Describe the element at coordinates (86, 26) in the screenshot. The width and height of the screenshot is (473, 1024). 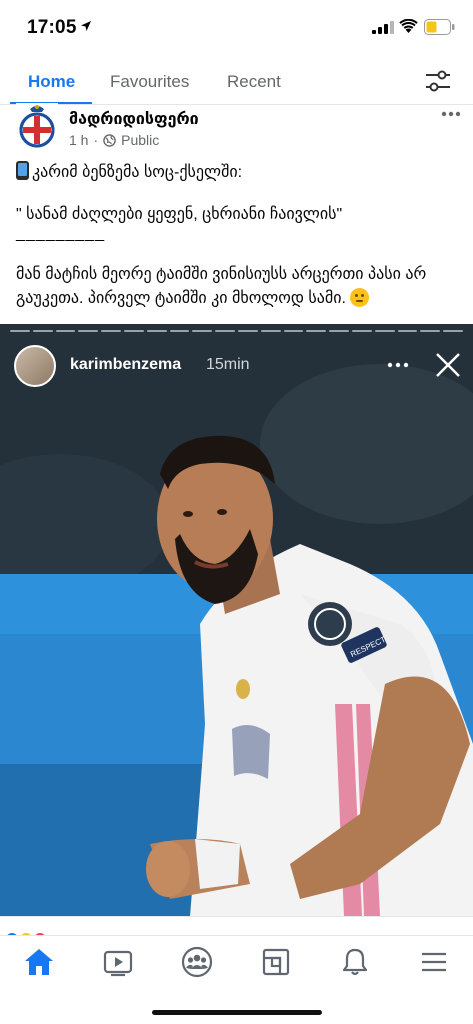
I see `location-arrow-icon` at that location.